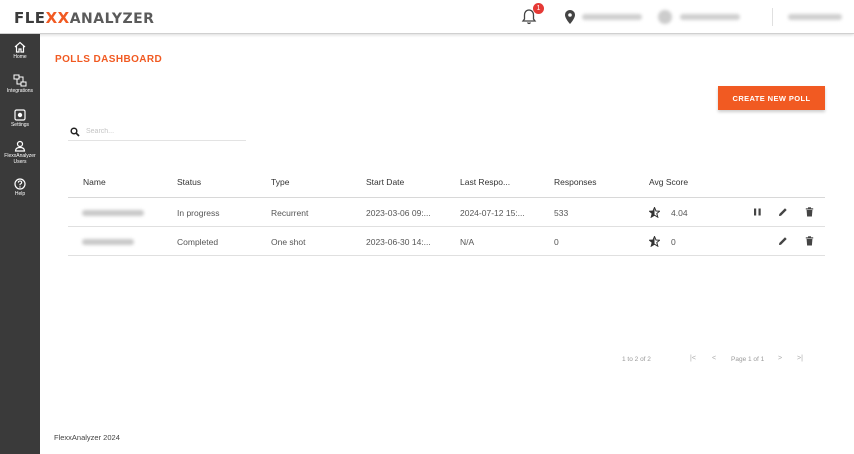  I want to click on integrations-icon, so click(20, 80).